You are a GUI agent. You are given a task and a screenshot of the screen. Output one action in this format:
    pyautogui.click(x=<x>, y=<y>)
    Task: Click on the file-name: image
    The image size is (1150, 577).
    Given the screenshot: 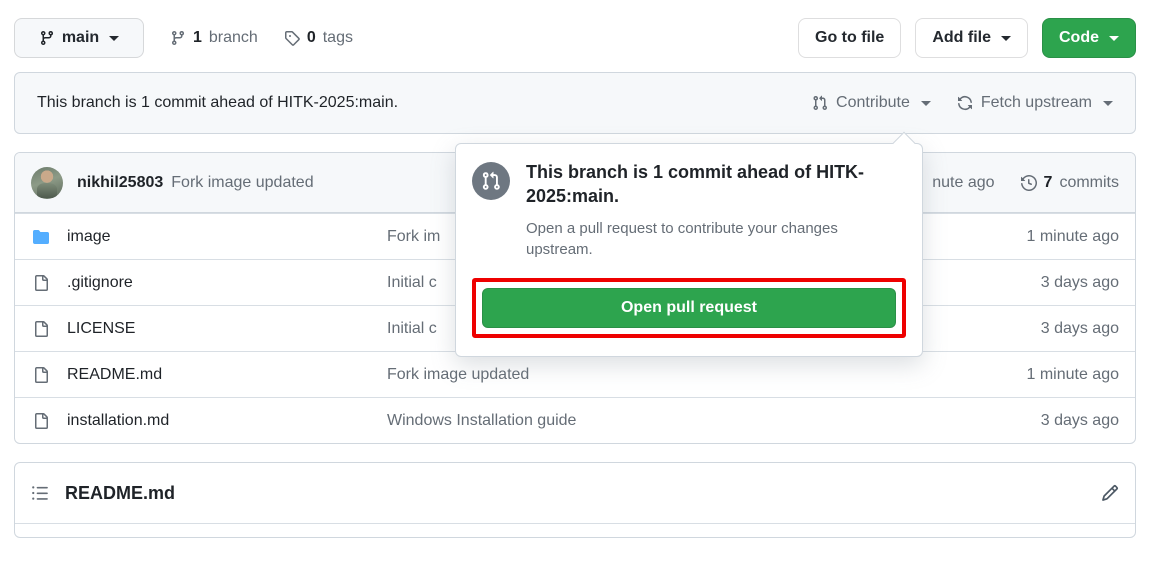 What is the action you would take?
    pyautogui.click(x=227, y=237)
    